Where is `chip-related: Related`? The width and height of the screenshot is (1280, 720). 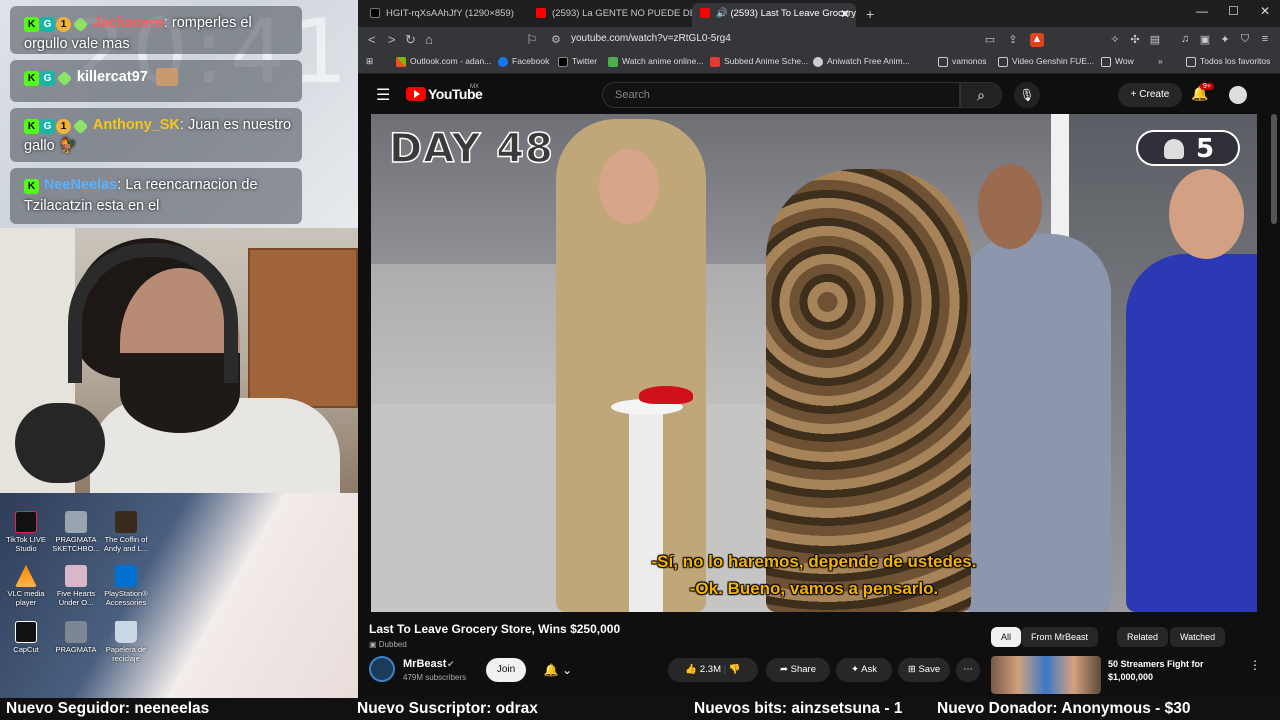 chip-related: Related is located at coordinates (1143, 637).